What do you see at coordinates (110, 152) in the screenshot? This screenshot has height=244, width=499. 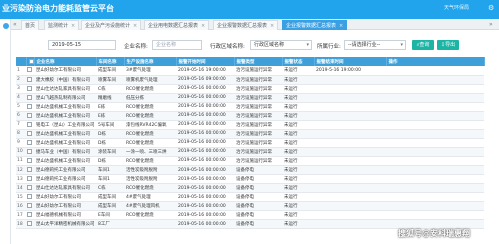 I see `workshop-cell: 涂装车间` at bounding box center [110, 152].